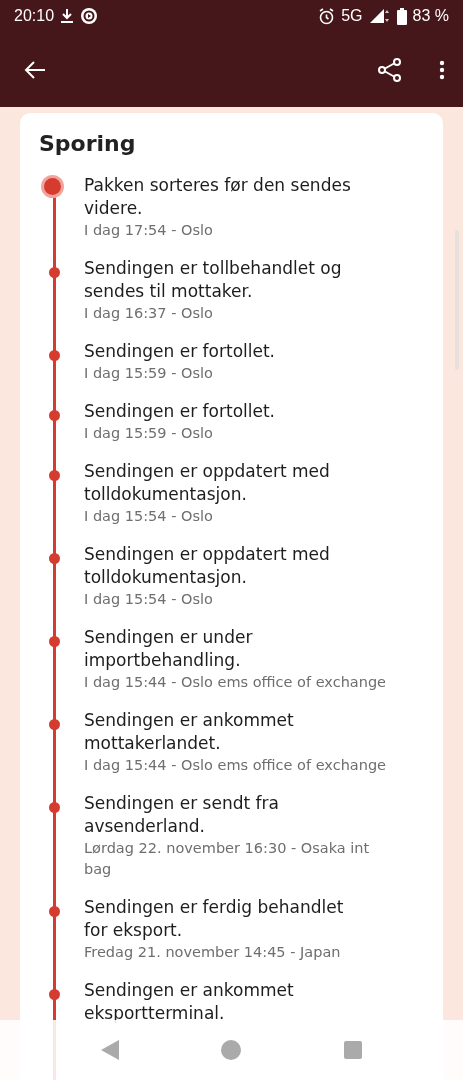  I want to click on event-text: Sendingen er ankommet eksportterminal., so click(189, 1002).